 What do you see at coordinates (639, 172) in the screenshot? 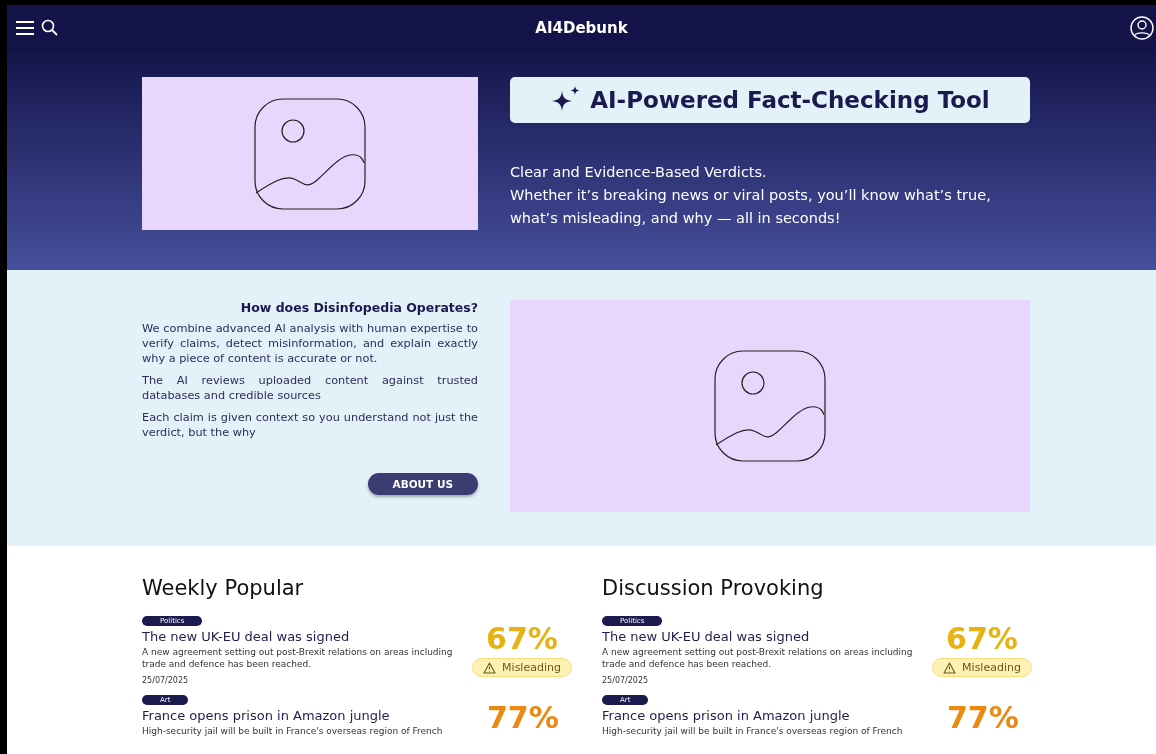
I see `hero-text: Clear and Evidence-Based Verdicts.` at bounding box center [639, 172].